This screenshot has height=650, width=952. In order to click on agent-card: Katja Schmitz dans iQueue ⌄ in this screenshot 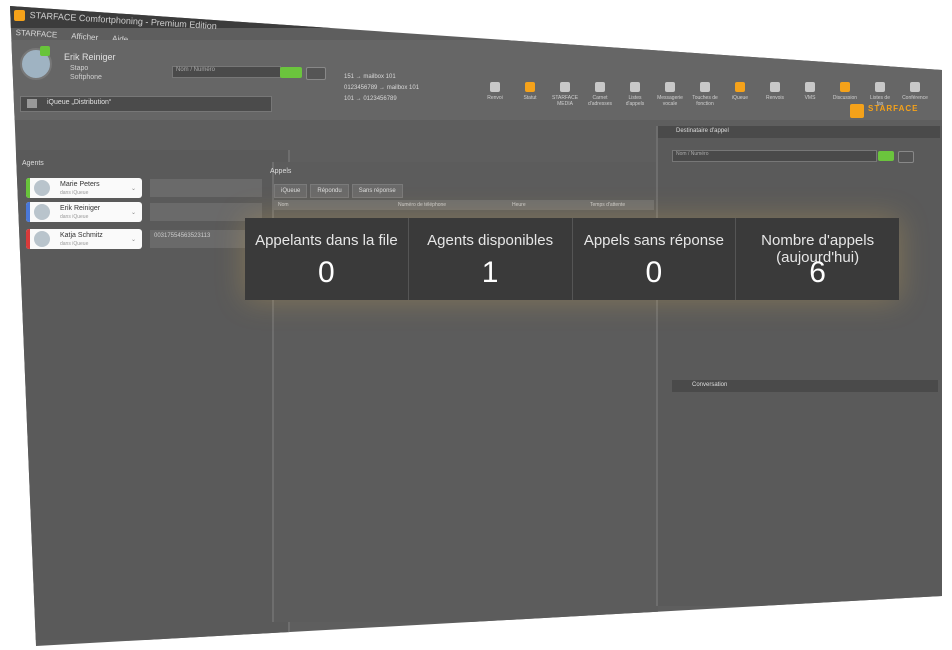, I will do `click(84, 239)`.